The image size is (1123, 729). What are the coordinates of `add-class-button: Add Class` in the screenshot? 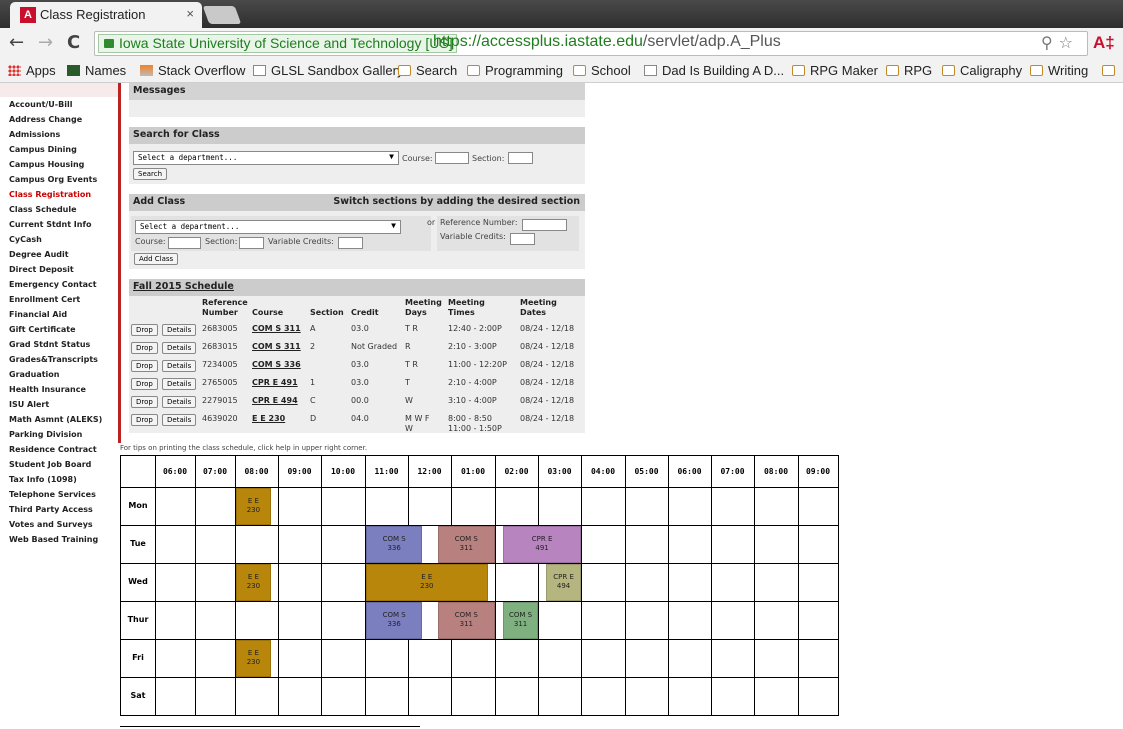 It's located at (156, 259).